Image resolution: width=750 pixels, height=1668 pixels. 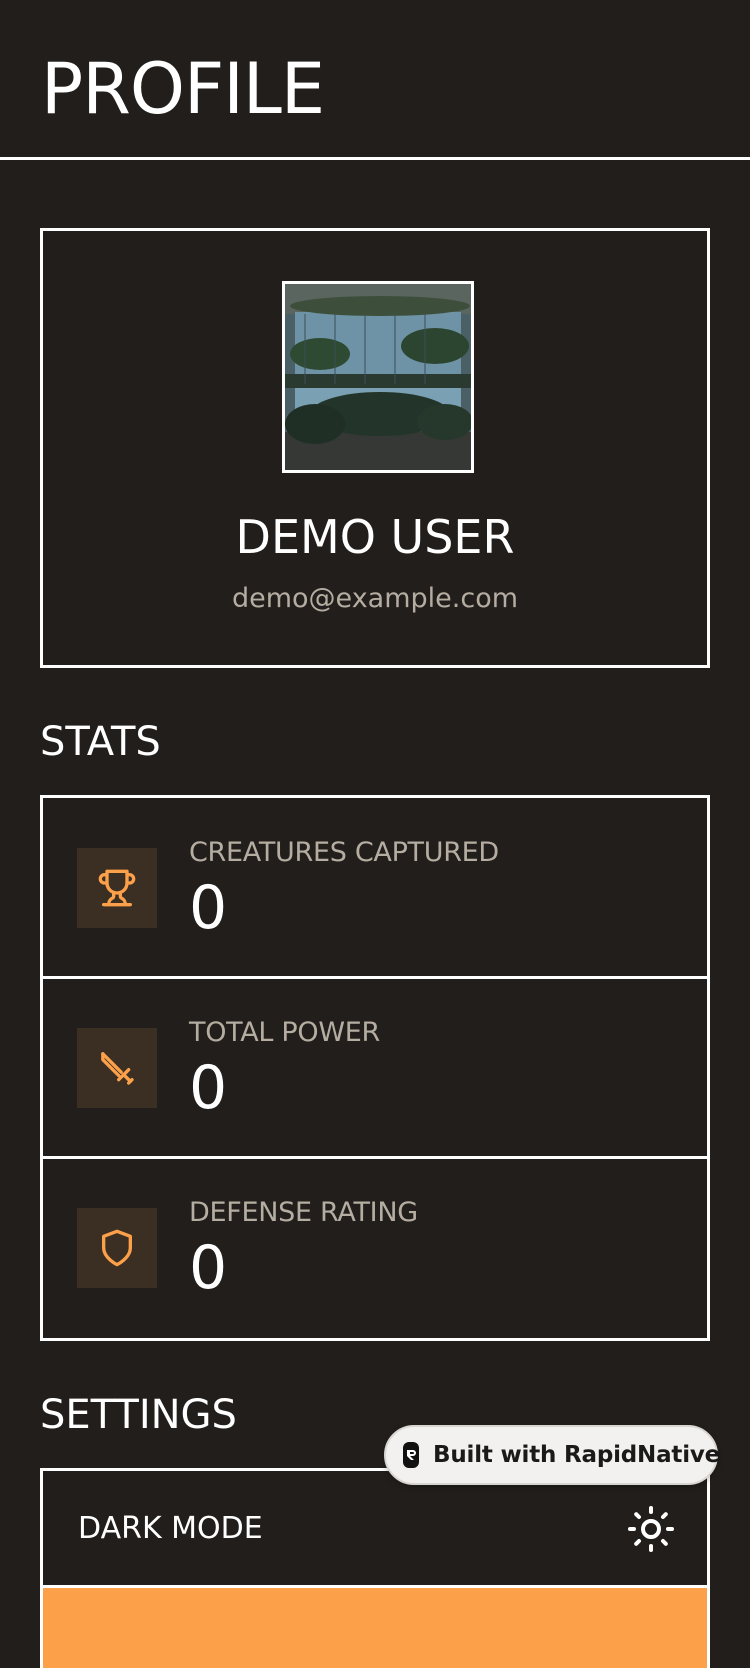 What do you see at coordinates (651, 1529) in the screenshot?
I see `sun-icon` at bounding box center [651, 1529].